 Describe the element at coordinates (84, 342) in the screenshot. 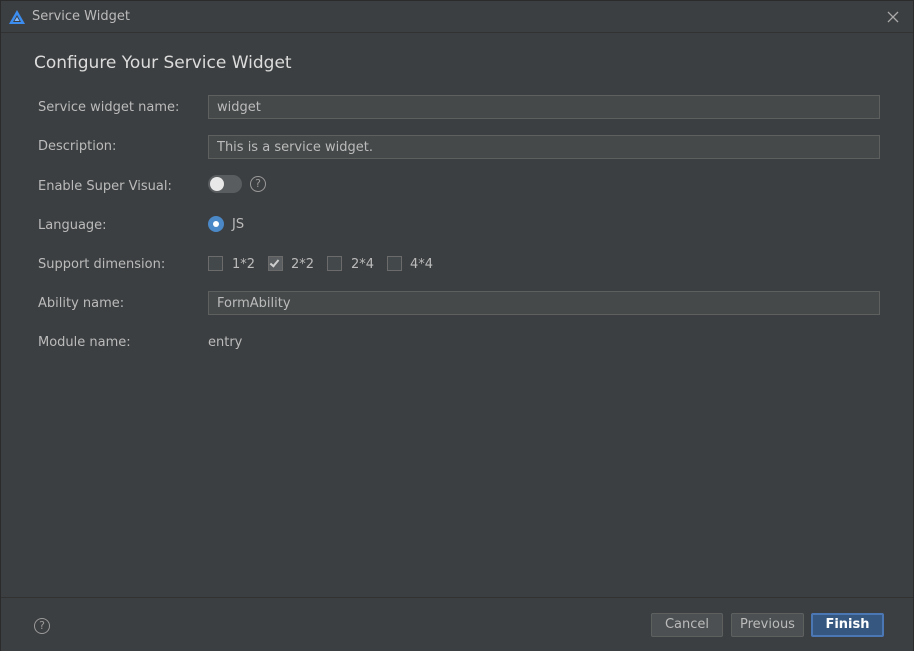

I see `module-name-label: Module name:` at that location.